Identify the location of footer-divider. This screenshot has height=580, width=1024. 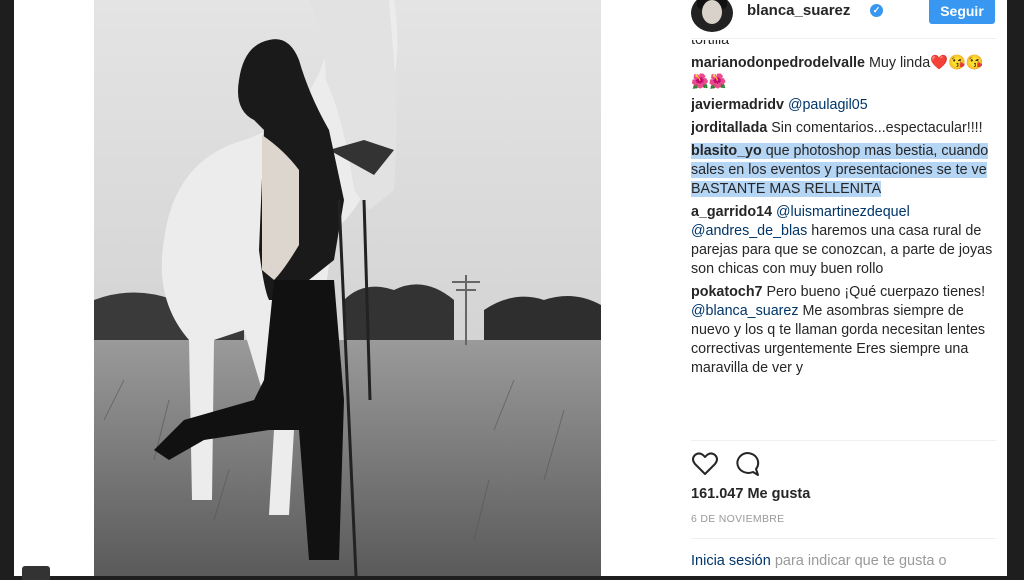
(843, 538).